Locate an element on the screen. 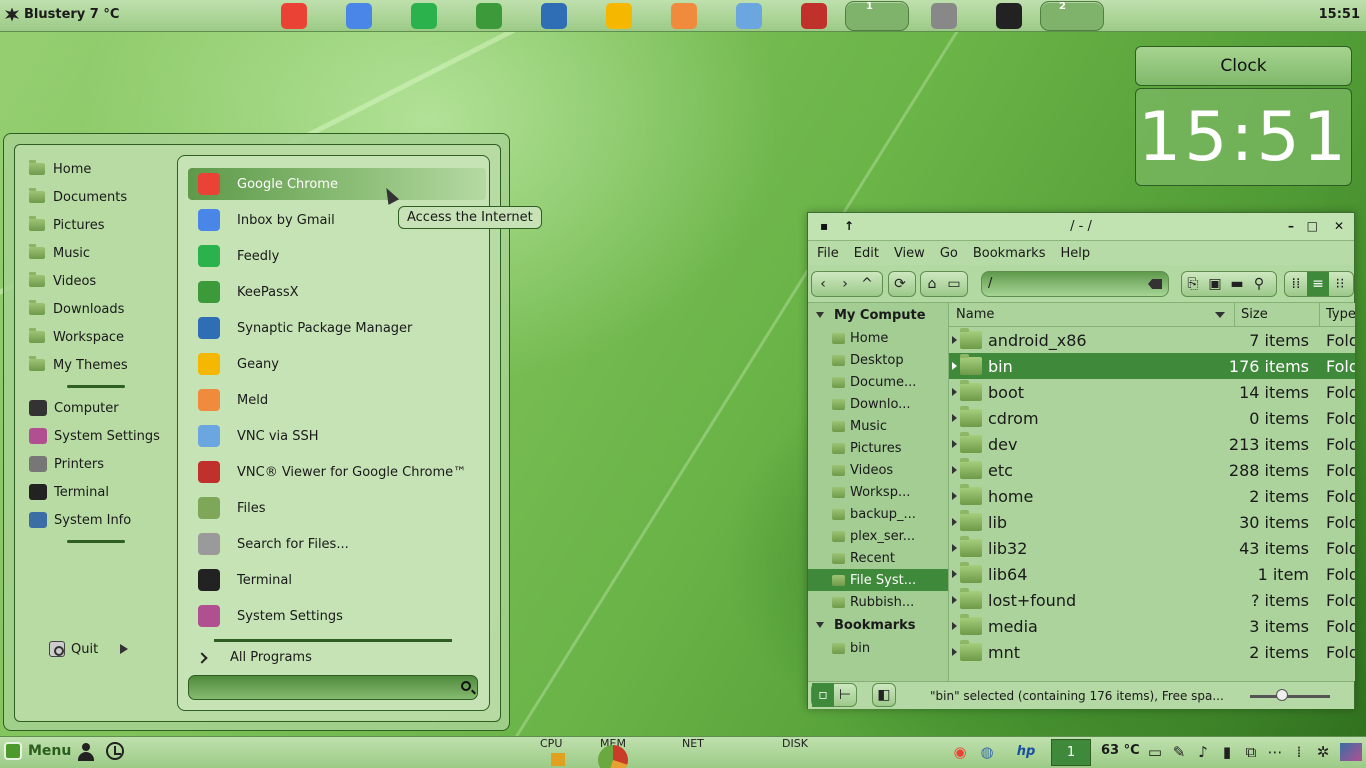 This screenshot has width=1366, height=768. window-button-settings: 2 is located at coordinates (1072, 16).